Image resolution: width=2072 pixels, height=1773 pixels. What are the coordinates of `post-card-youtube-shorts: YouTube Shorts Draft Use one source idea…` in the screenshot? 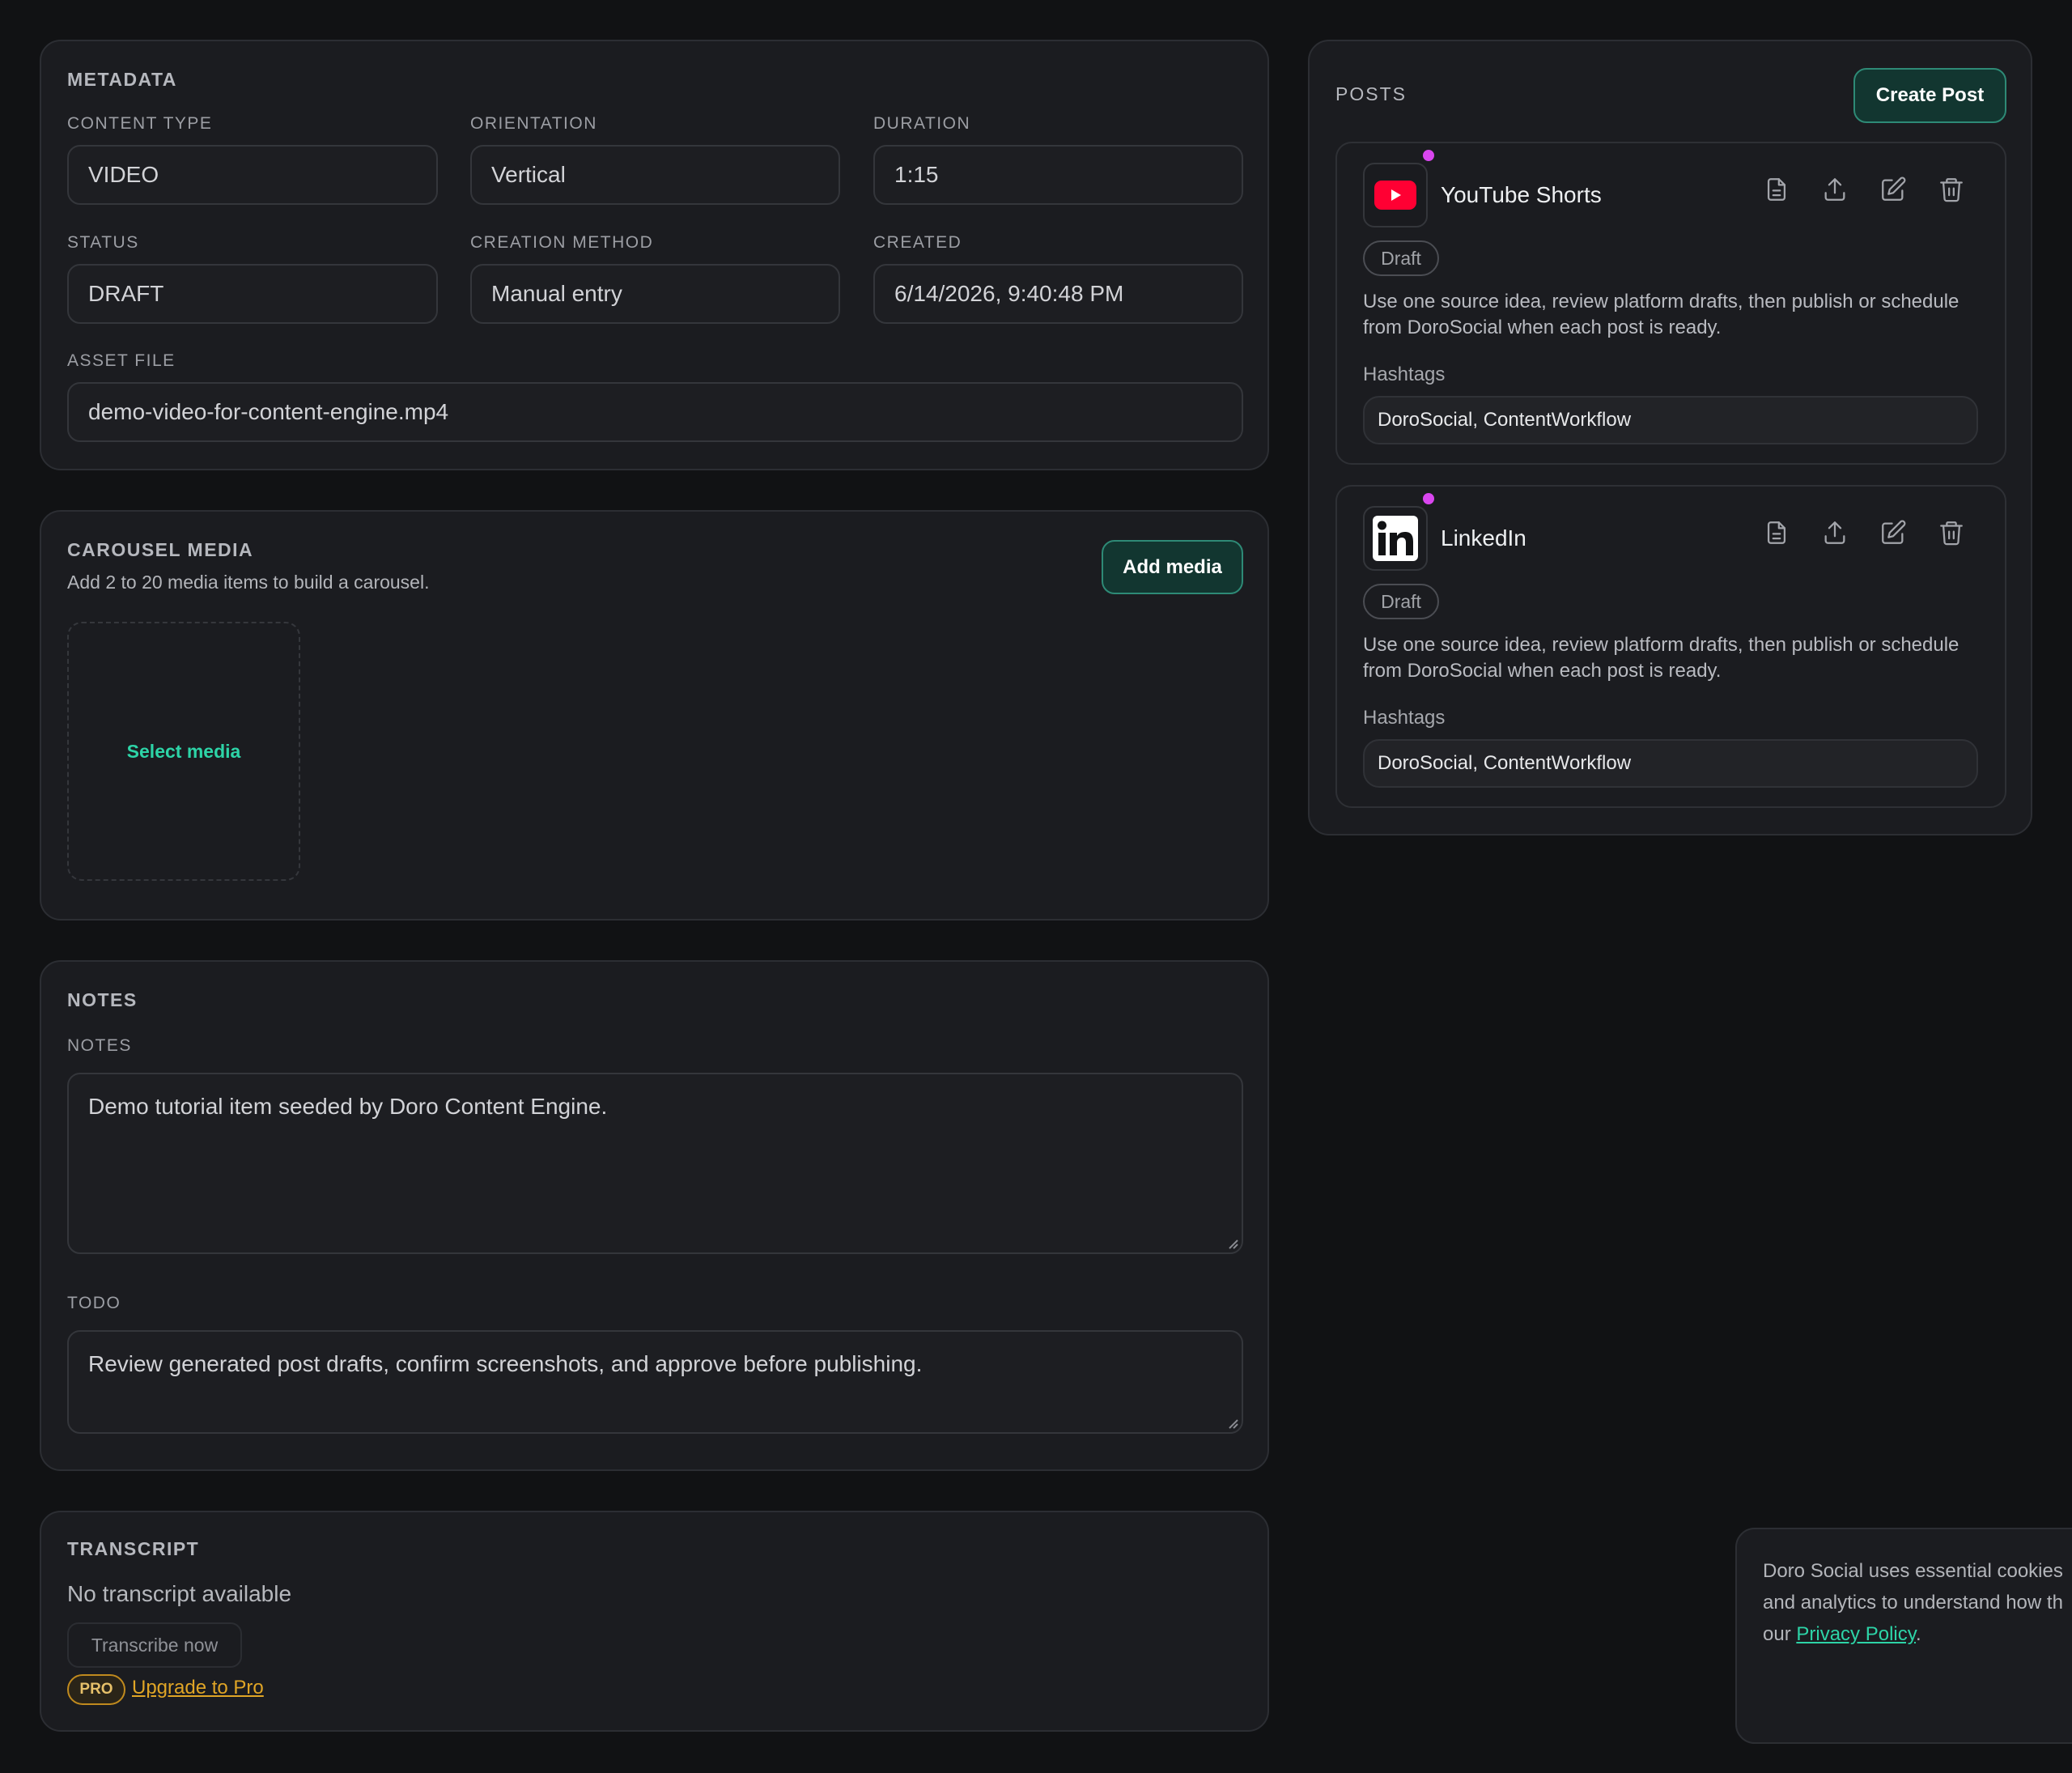 It's located at (1670, 303).